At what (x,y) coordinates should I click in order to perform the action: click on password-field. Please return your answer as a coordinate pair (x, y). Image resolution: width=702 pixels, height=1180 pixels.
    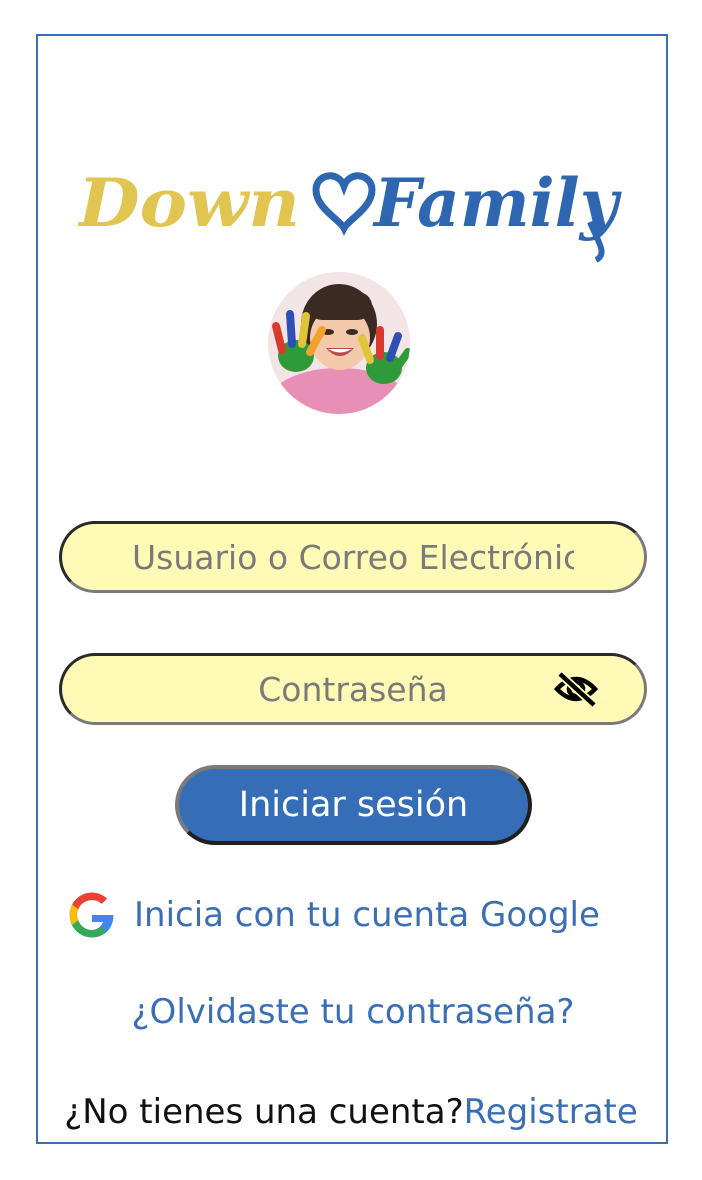
    Looking at the image, I should click on (353, 689).